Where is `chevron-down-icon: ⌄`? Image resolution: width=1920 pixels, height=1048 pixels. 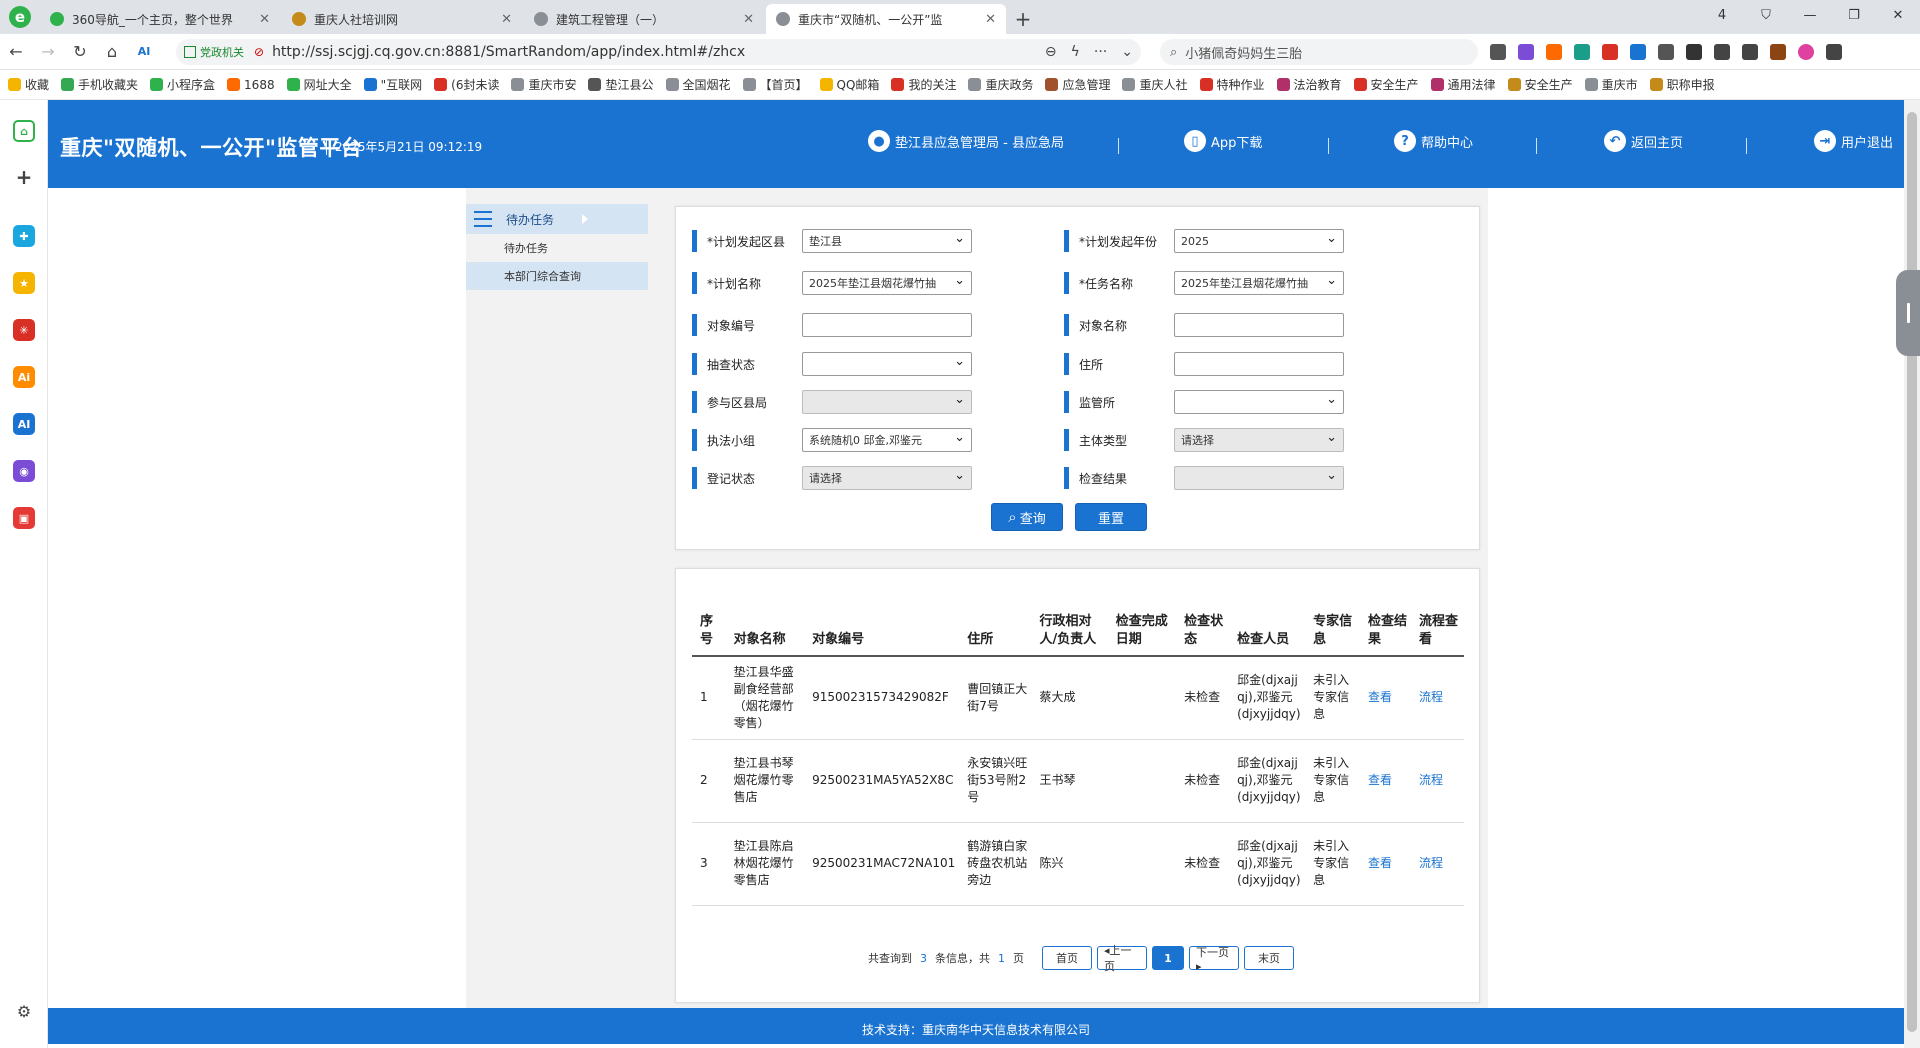 chevron-down-icon: ⌄ is located at coordinates (1127, 52).